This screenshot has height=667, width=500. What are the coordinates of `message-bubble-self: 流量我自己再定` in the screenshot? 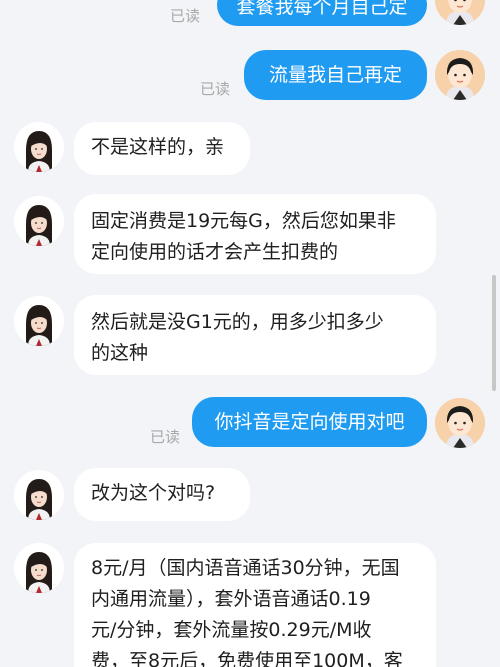 It's located at (335, 75).